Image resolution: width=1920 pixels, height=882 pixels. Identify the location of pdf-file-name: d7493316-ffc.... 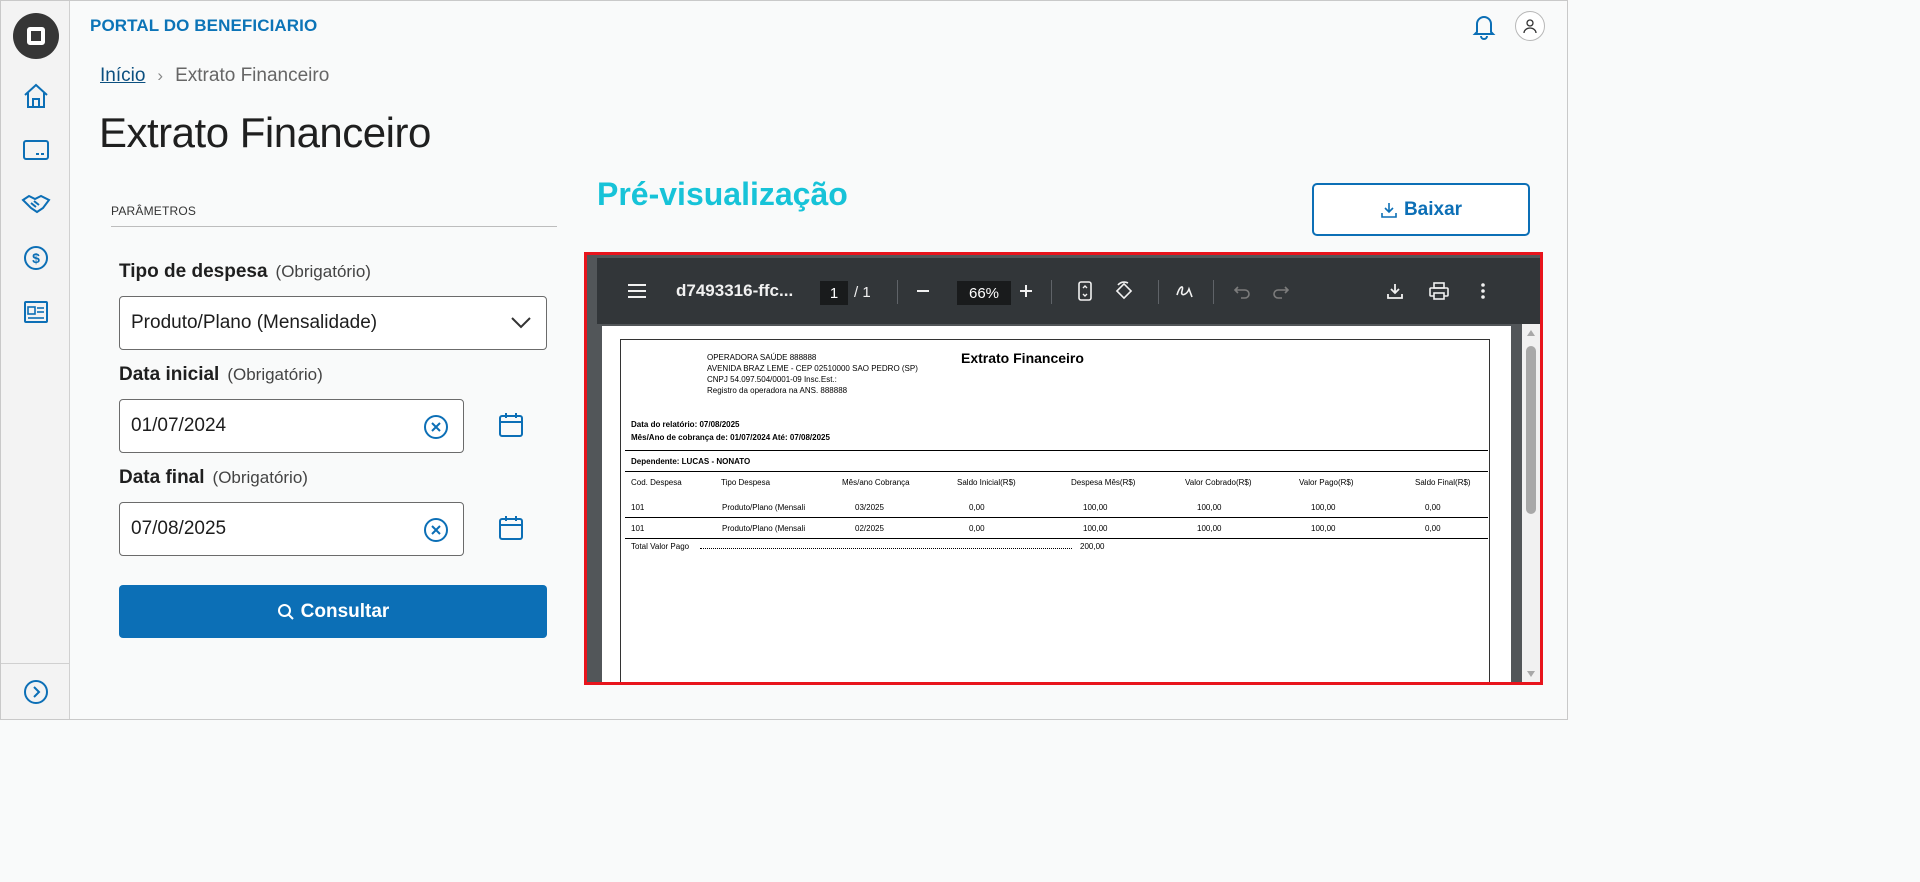
(735, 290).